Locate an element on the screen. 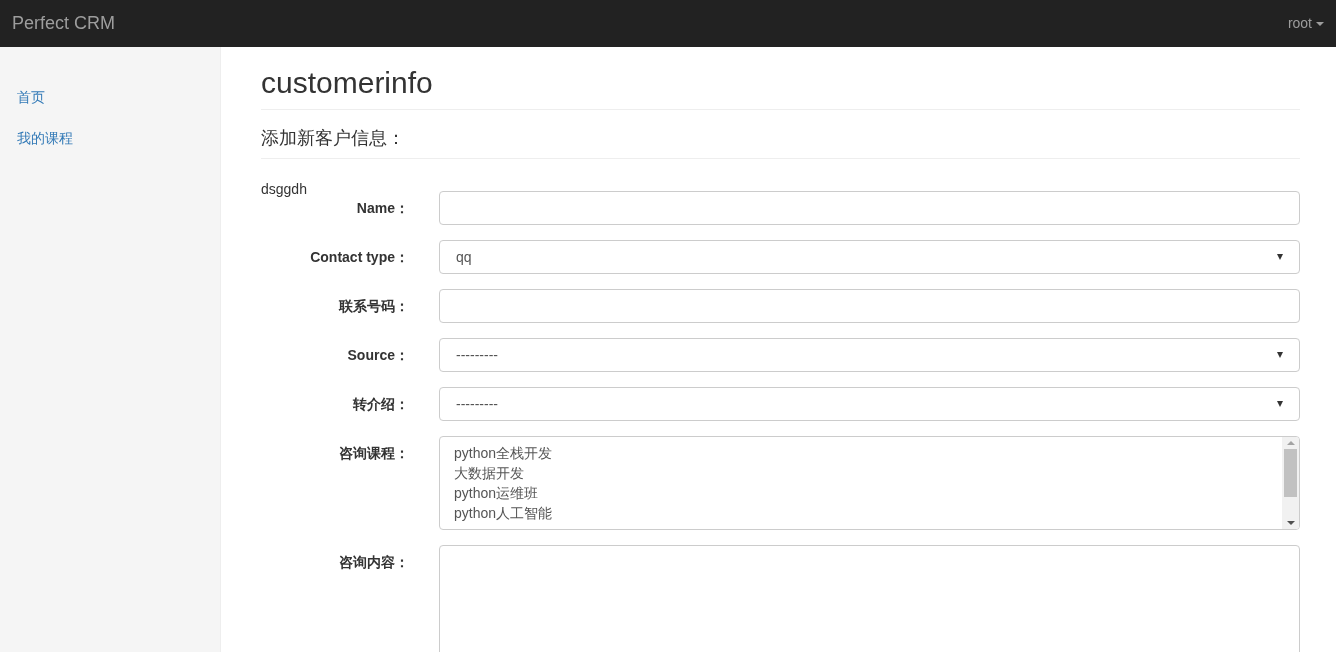 Image resolution: width=1336 pixels, height=652 pixels. field-label: Name： is located at coordinates (382, 208).